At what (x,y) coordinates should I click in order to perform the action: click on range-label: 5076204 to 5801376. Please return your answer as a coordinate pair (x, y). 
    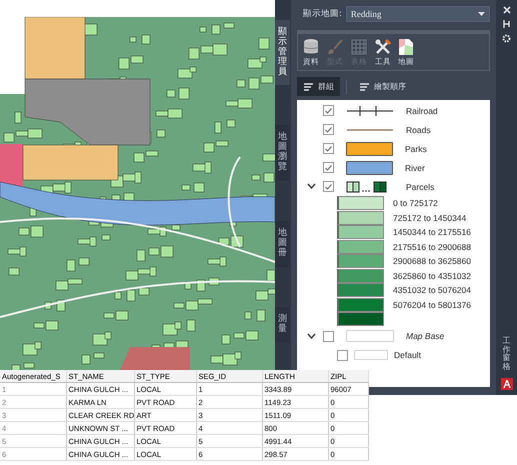
    Looking at the image, I should click on (432, 305).